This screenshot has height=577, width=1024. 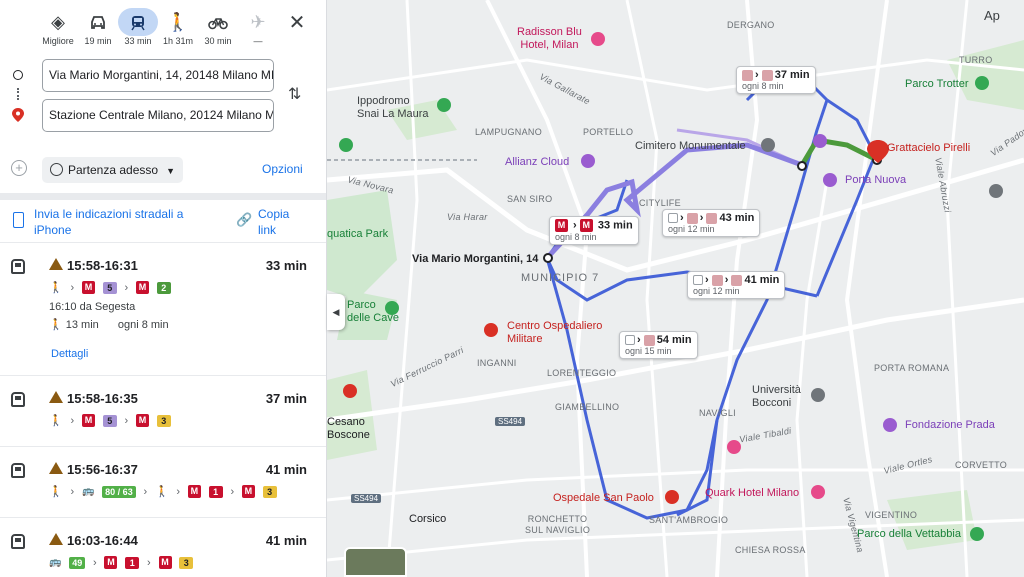 I want to click on poi-radisson: Radisson Blu Hotel, Milan, so click(x=549, y=39).